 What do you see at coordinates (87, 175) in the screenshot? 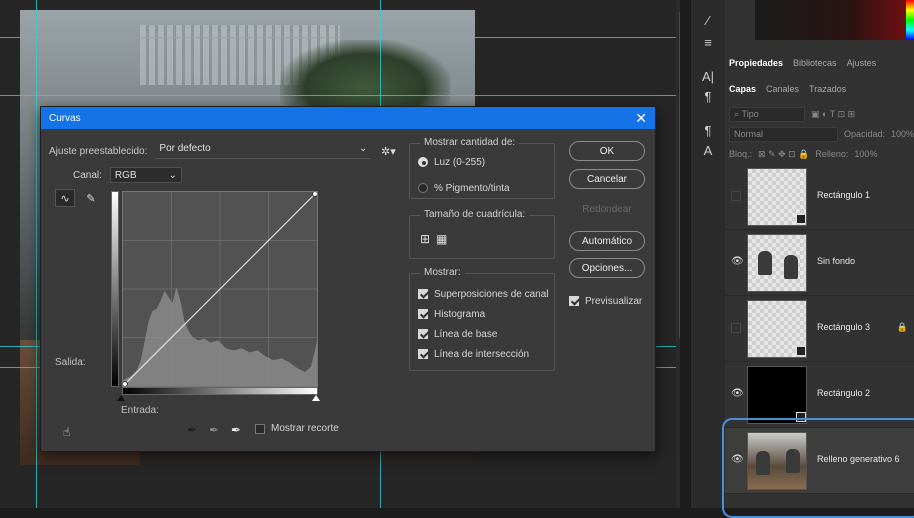
I see `channel-label: Canal:` at bounding box center [87, 175].